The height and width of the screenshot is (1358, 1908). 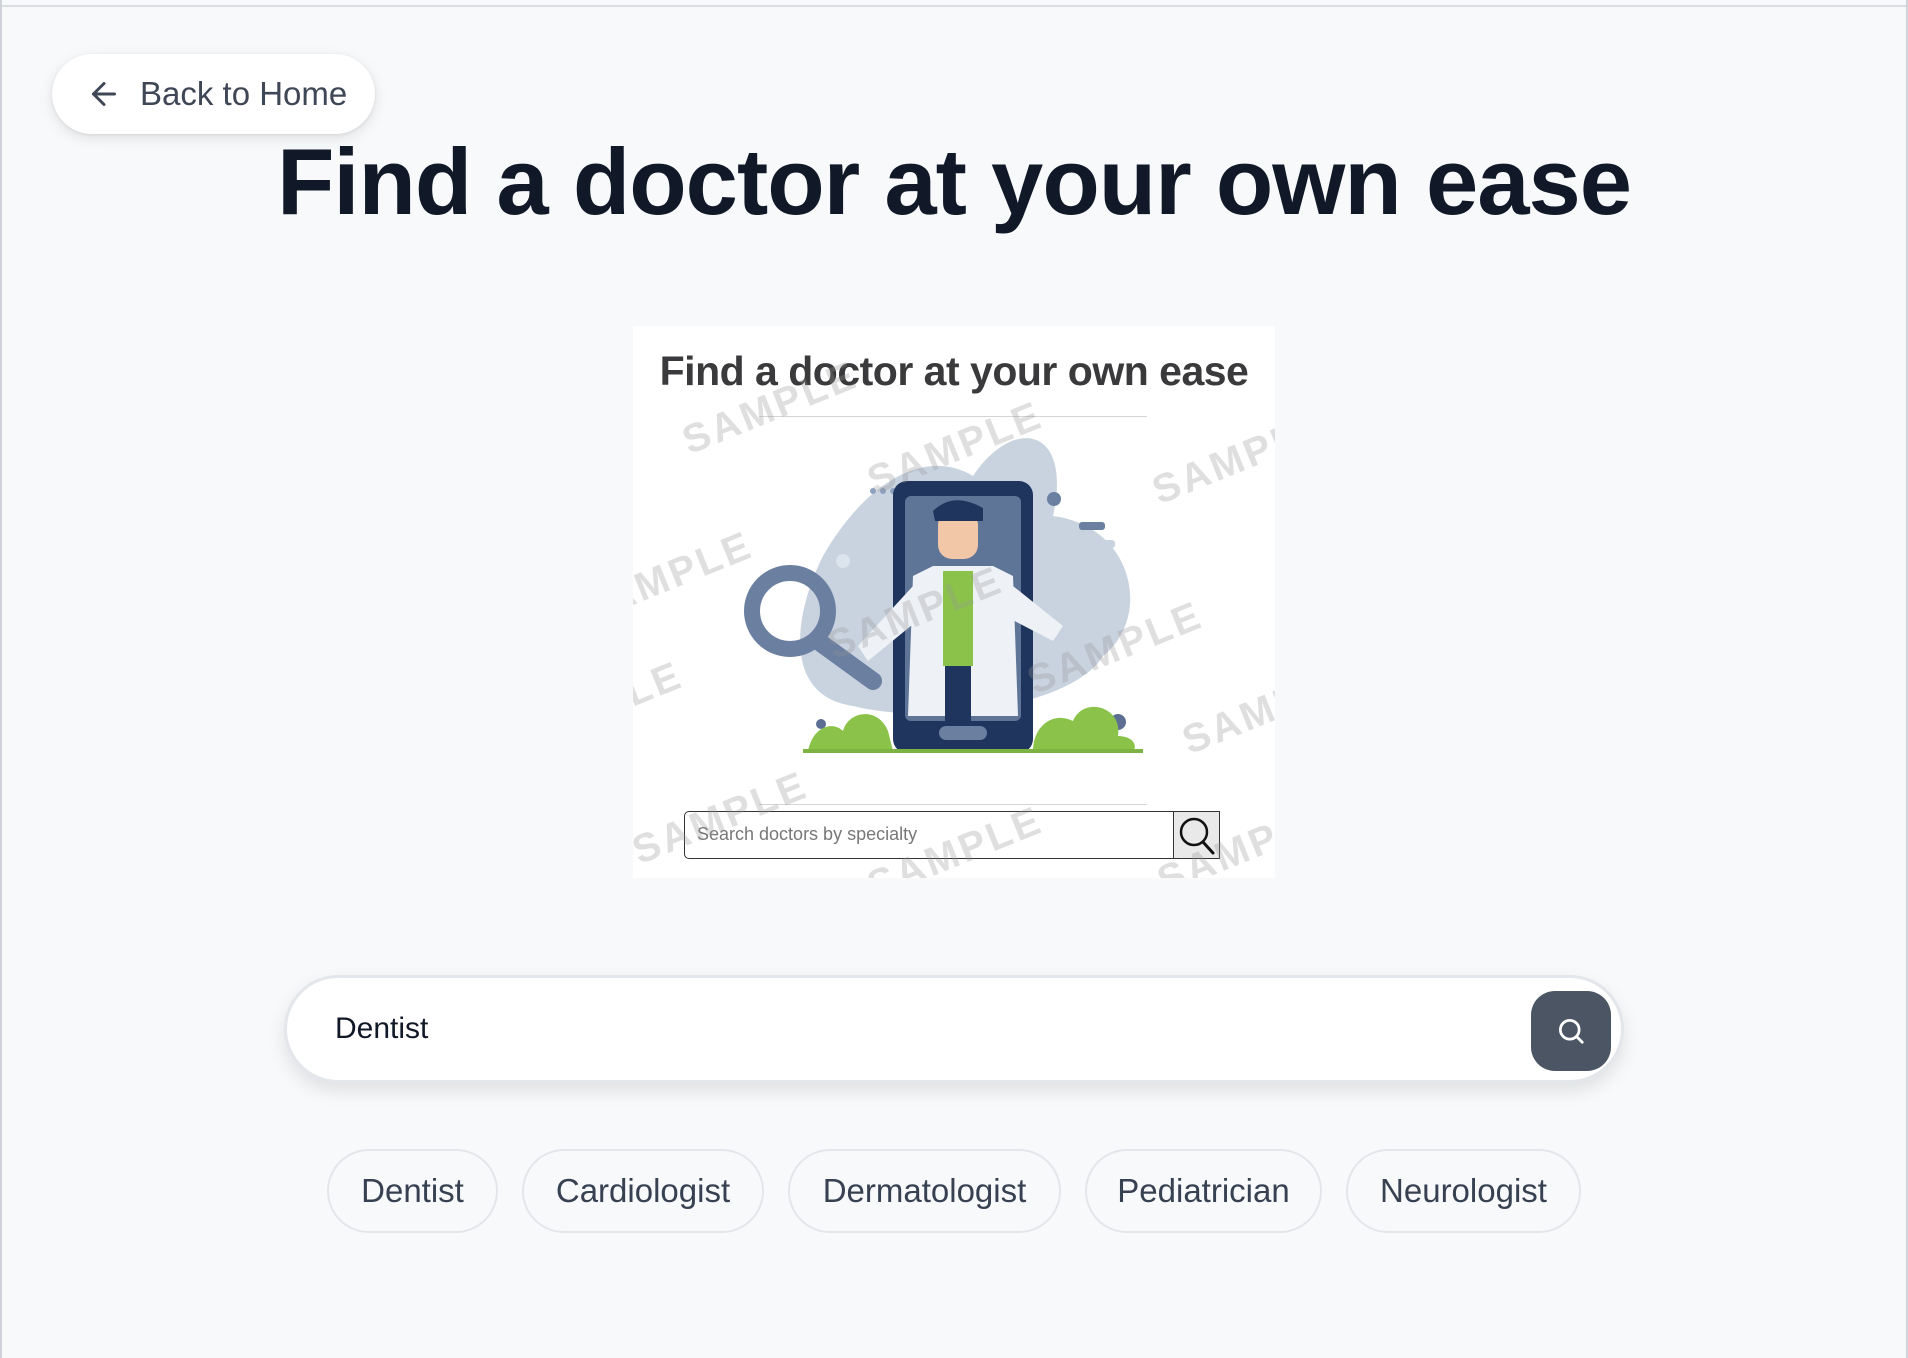 I want to click on page-title: Find a doctor at your own ease, so click(x=954, y=181).